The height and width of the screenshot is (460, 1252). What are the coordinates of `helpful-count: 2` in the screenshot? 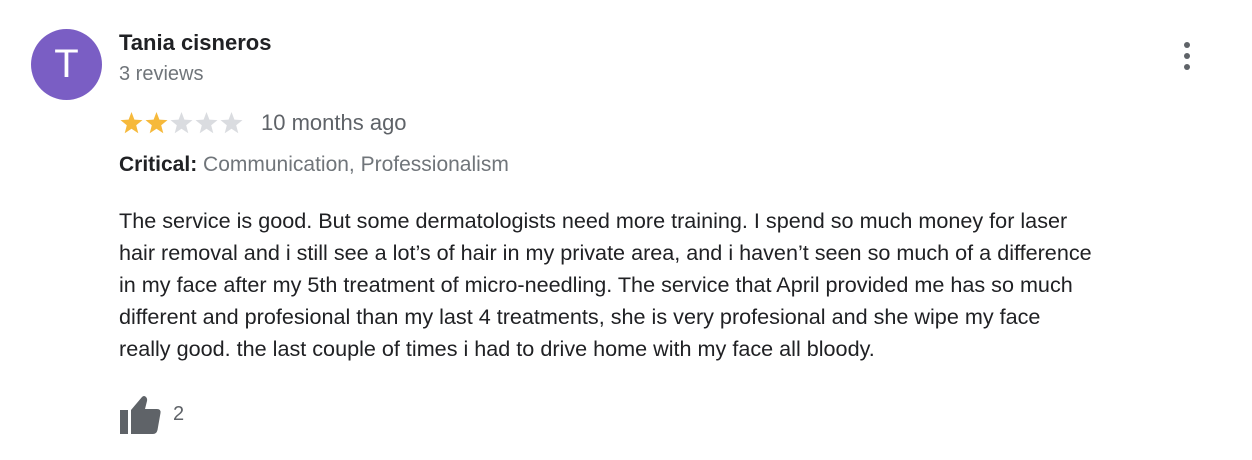 It's located at (179, 413).